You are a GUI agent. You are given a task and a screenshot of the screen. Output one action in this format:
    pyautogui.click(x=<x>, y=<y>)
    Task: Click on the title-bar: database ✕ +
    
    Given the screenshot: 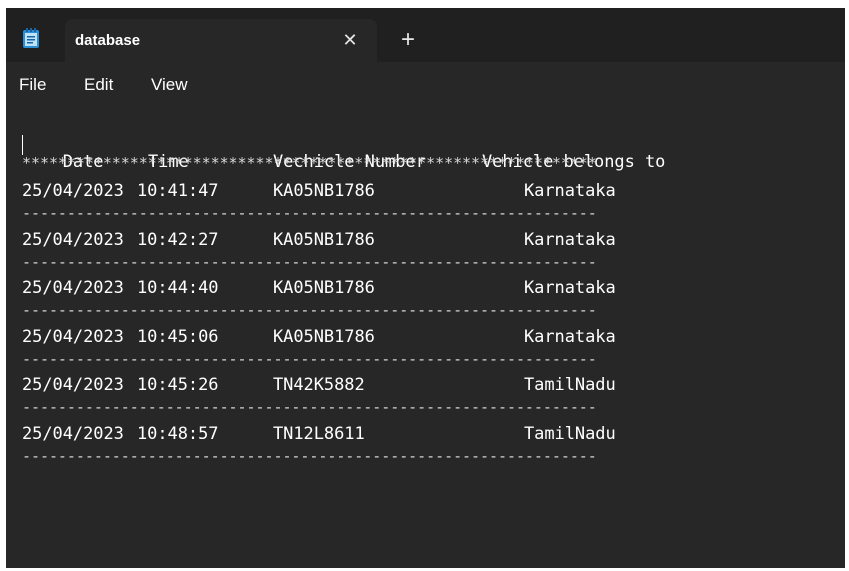 What is the action you would take?
    pyautogui.click(x=425, y=35)
    